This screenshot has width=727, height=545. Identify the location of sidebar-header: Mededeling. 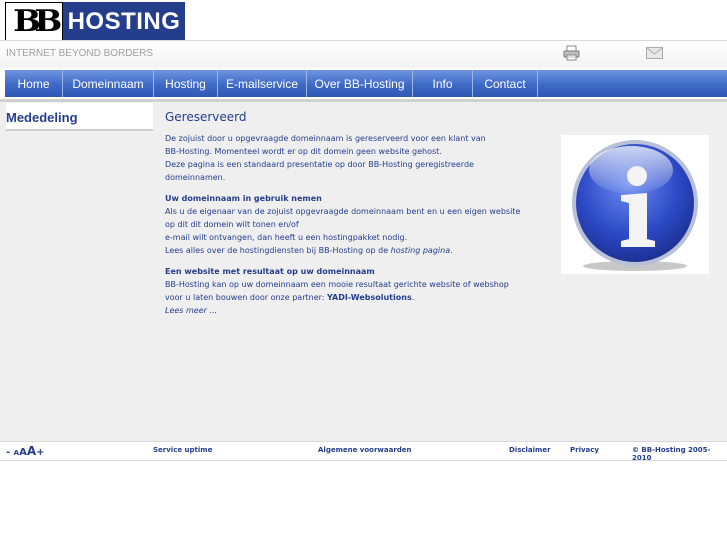
(79, 117).